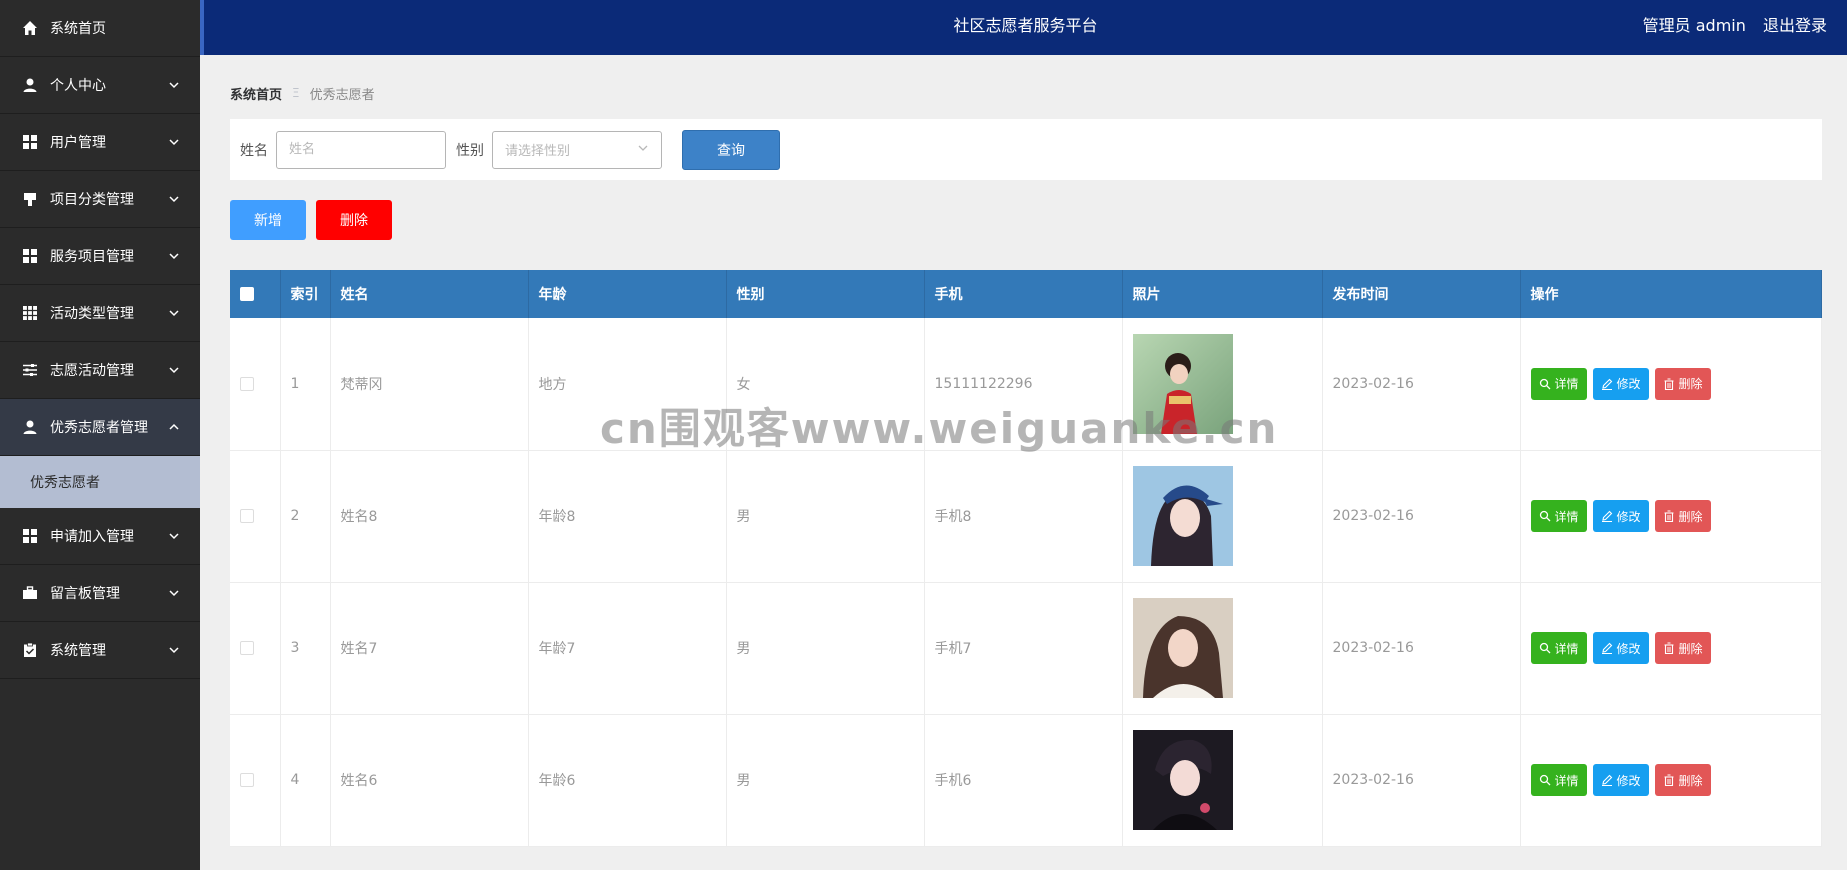  What do you see at coordinates (354, 220) in the screenshot?
I see `batch-delete-button: 删除` at bounding box center [354, 220].